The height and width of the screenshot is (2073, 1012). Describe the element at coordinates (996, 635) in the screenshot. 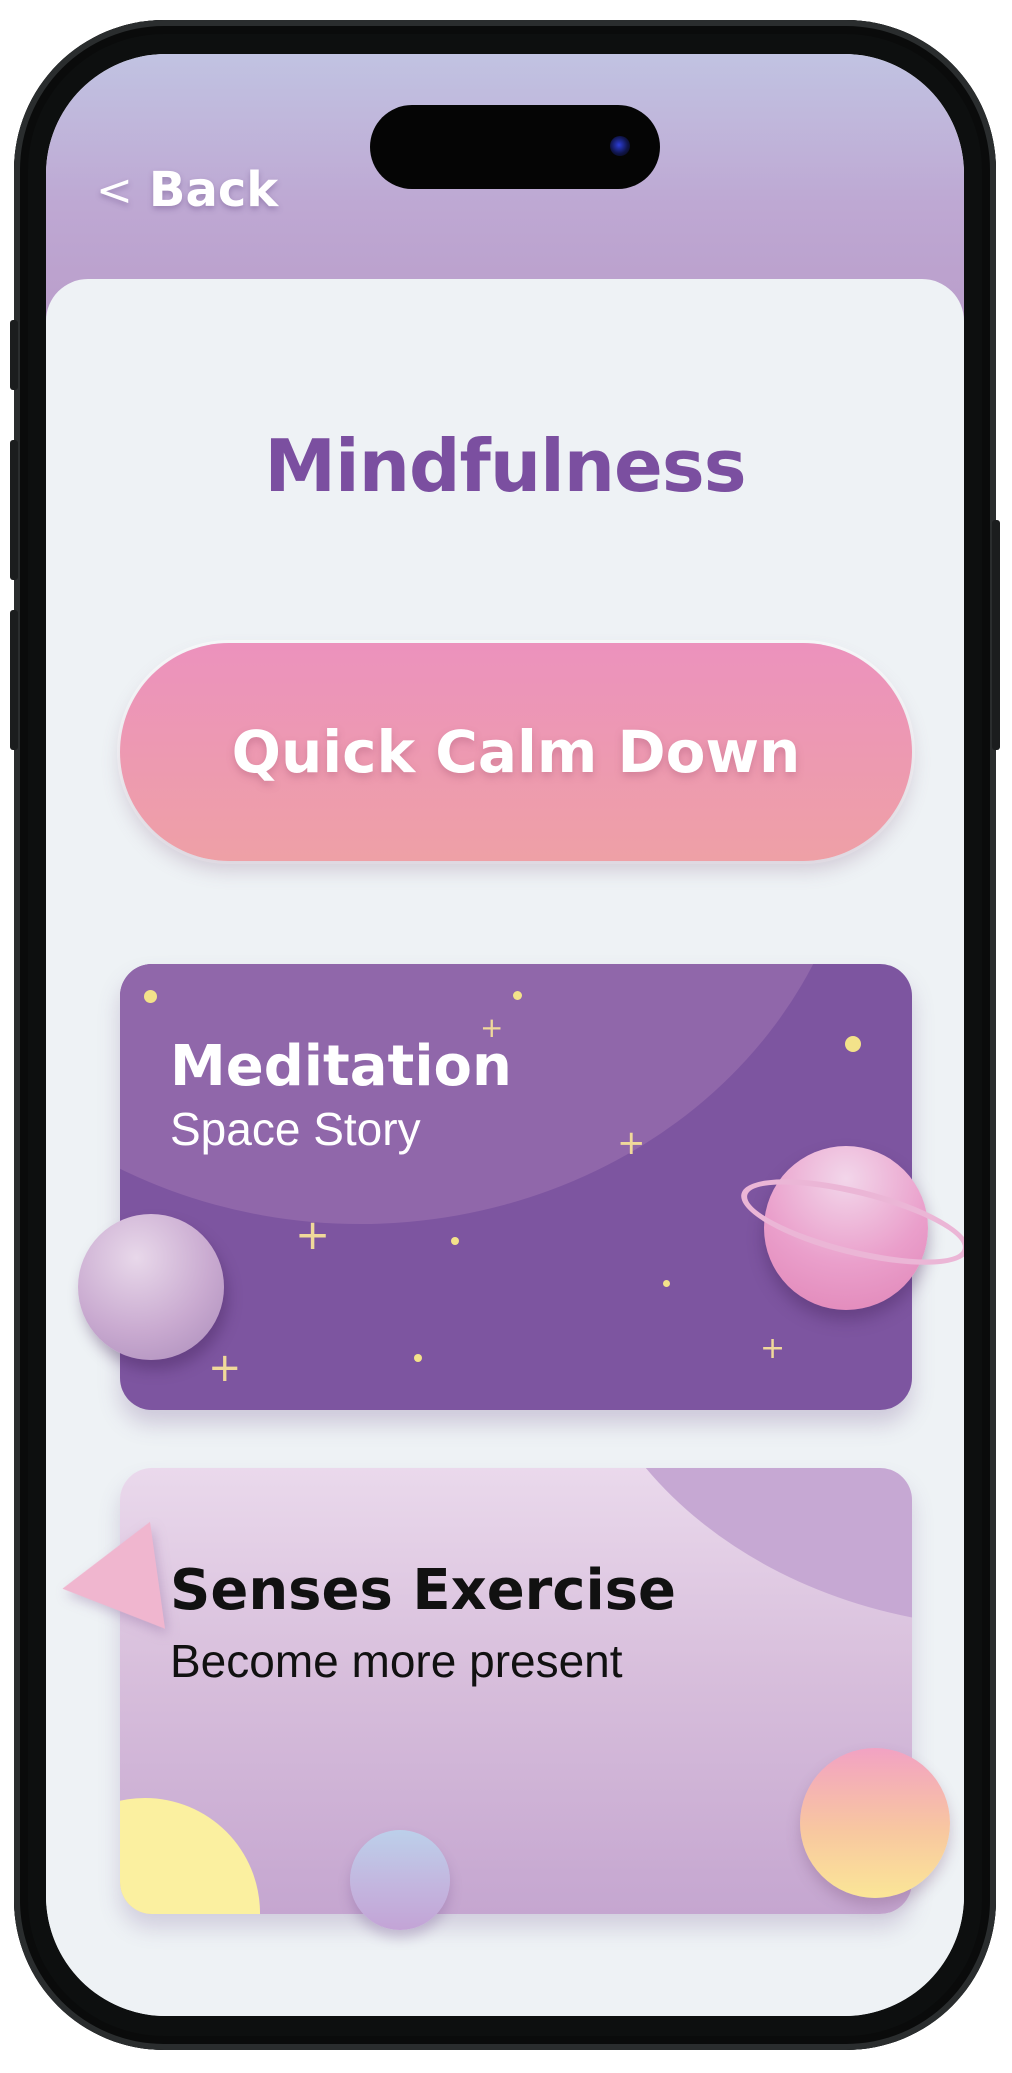

I see `power-button` at that location.